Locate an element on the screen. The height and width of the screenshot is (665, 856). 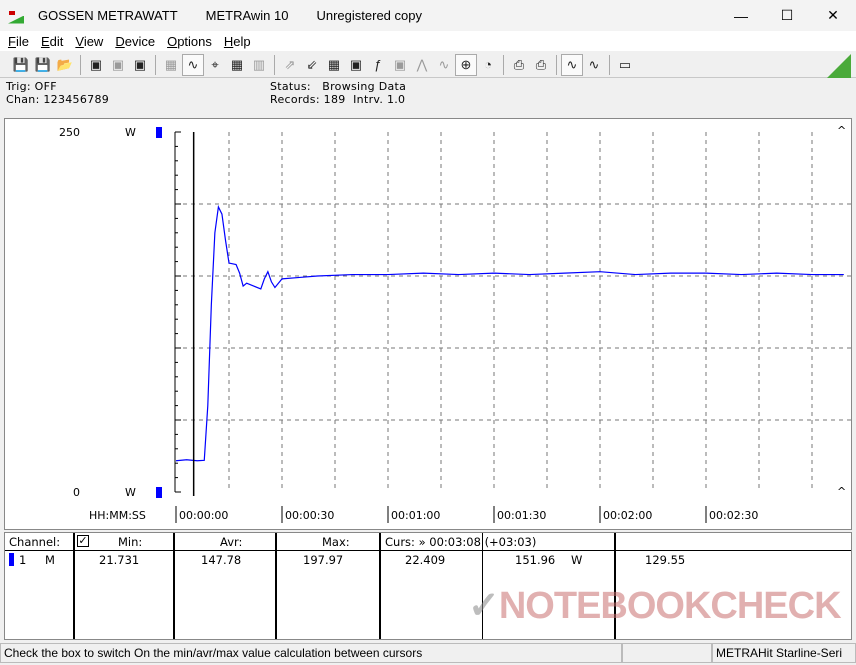
y-tick-label: 250 is located at coordinates (69, 132).